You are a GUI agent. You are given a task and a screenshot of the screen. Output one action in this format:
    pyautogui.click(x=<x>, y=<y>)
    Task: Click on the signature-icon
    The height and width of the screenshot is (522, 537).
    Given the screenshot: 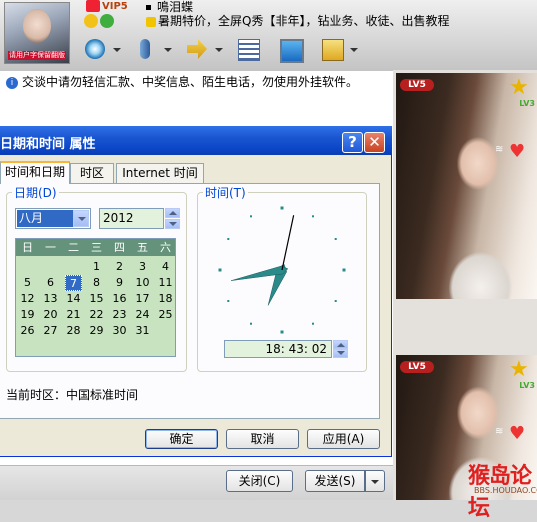 What is the action you would take?
    pyautogui.click(x=151, y=21)
    